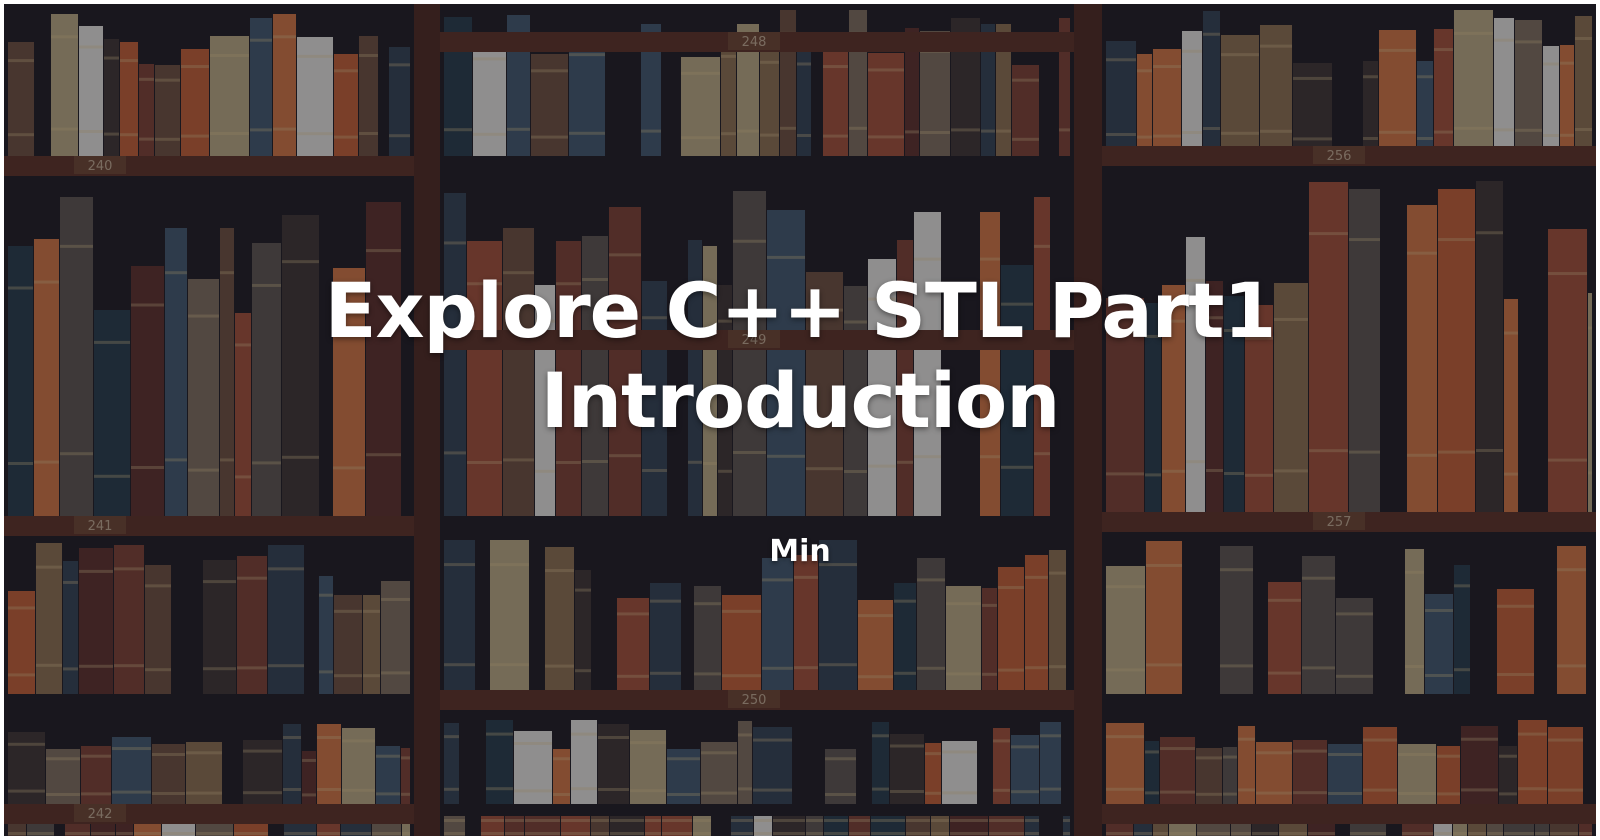 The width and height of the screenshot is (1600, 840). What do you see at coordinates (800, 400) in the screenshot?
I see `title-line-2: Introduction` at bounding box center [800, 400].